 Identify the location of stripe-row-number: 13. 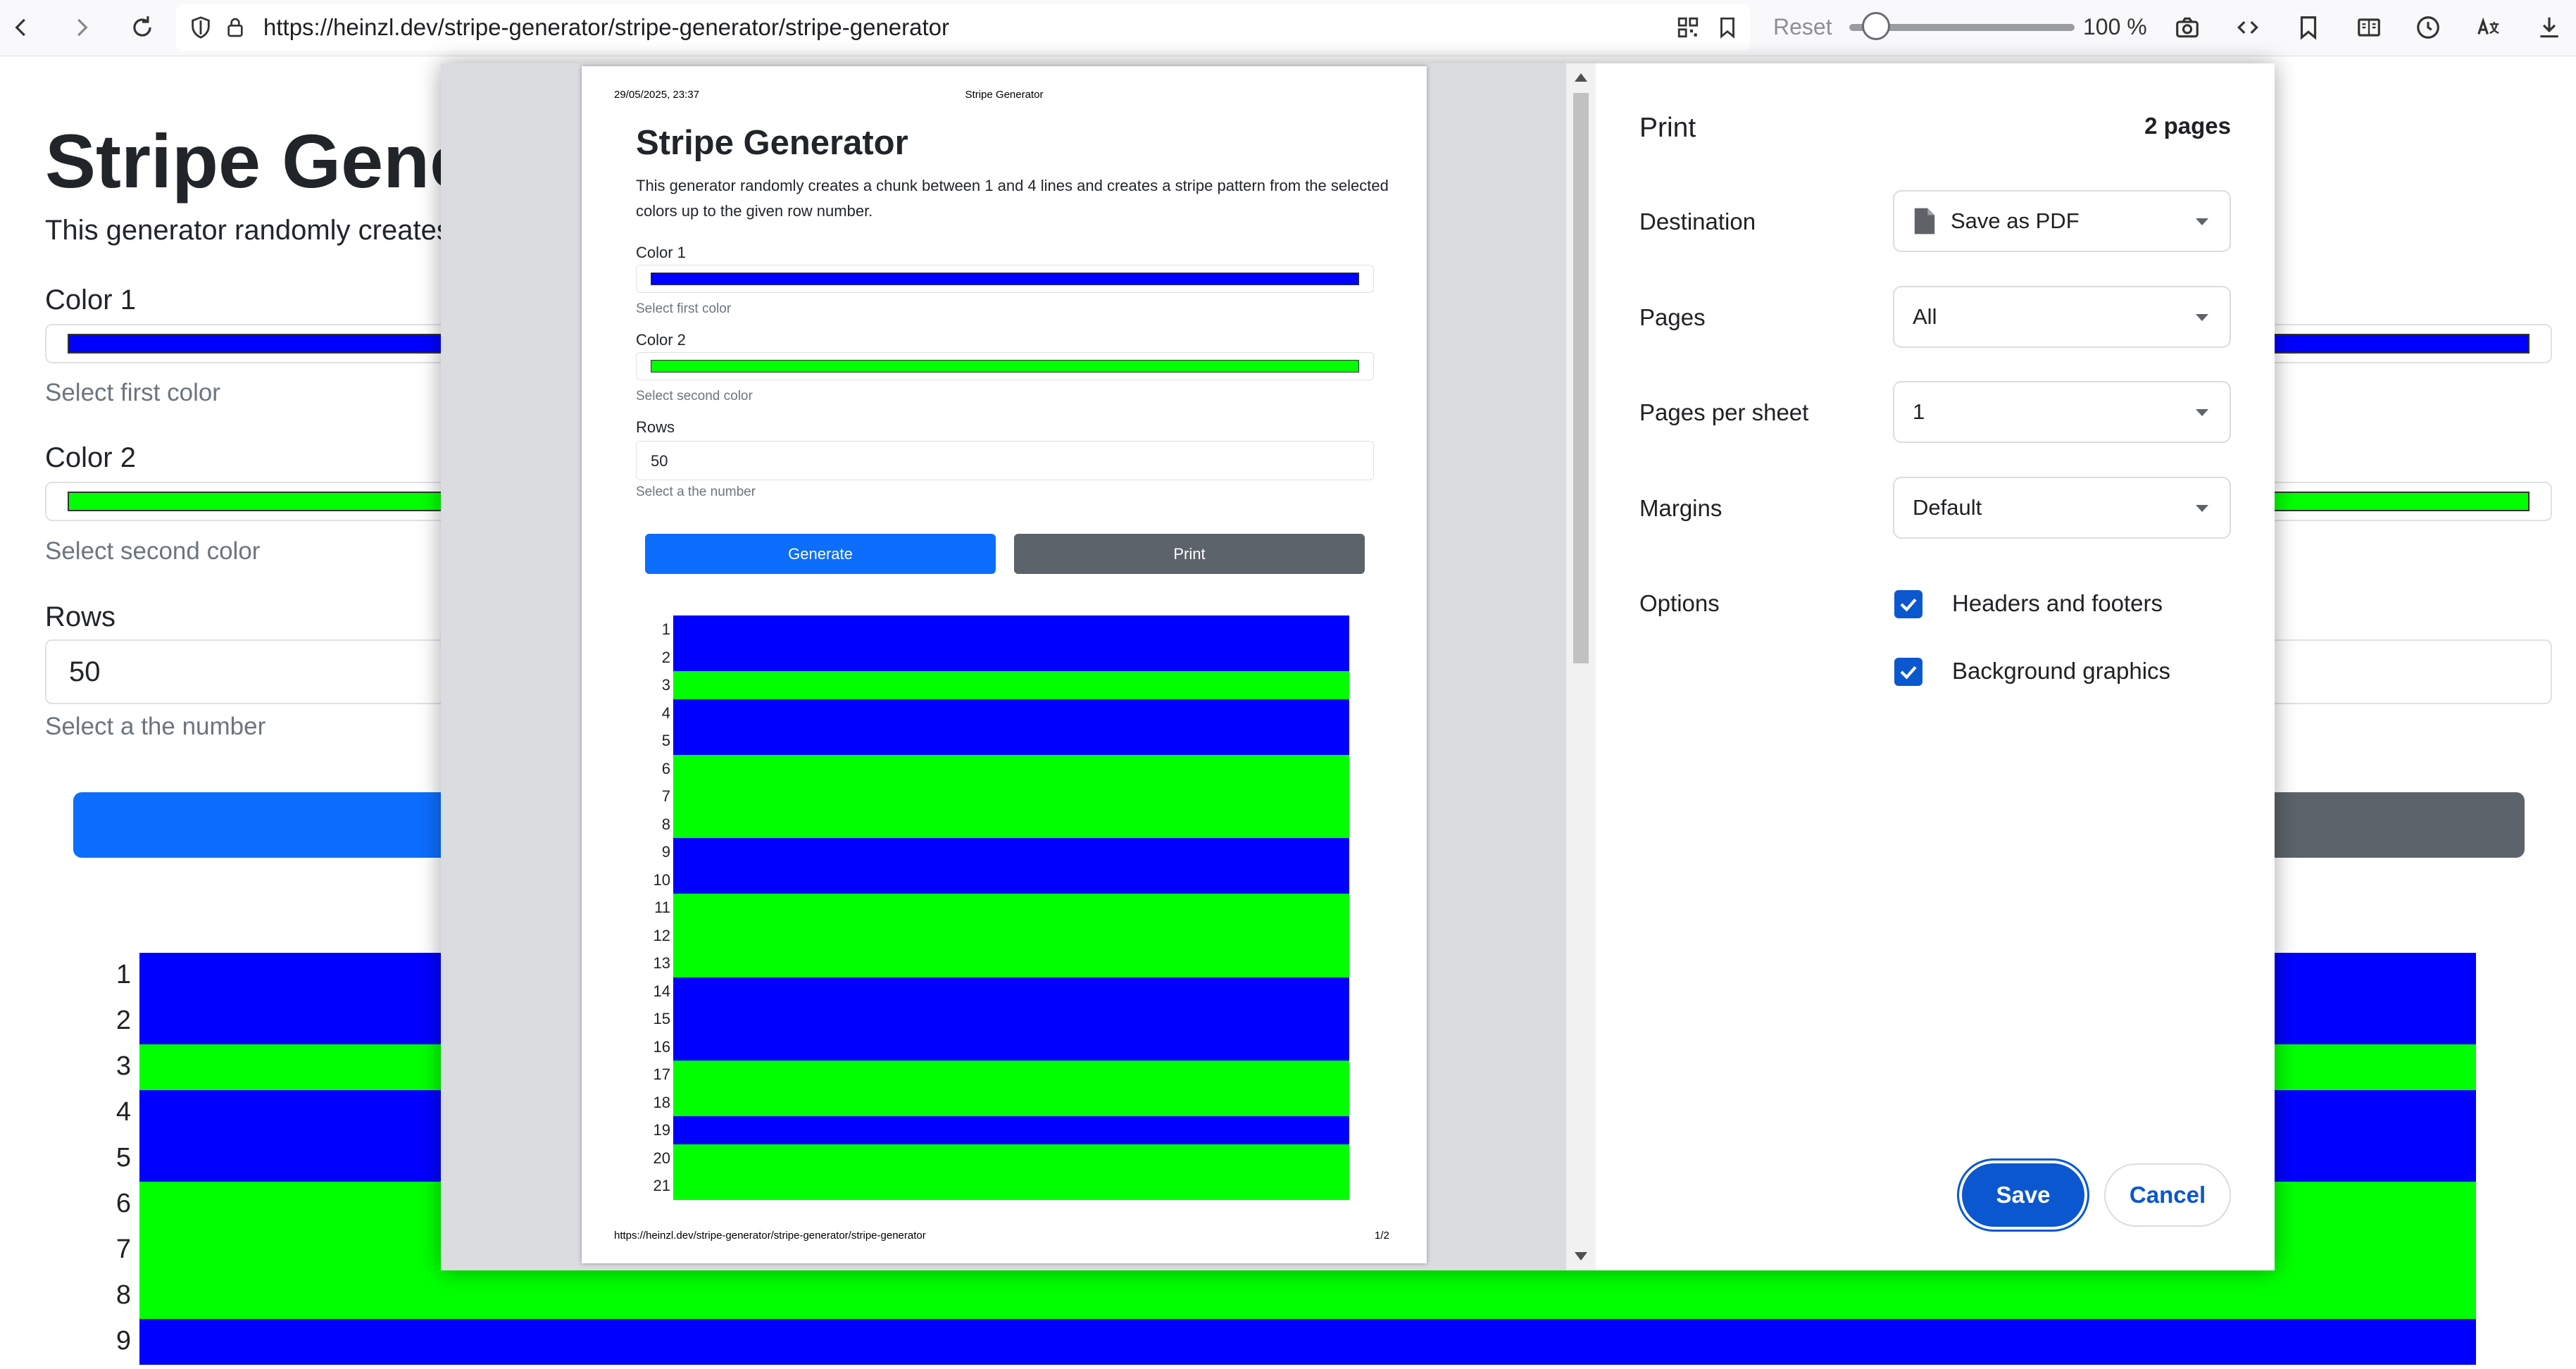
(661, 963).